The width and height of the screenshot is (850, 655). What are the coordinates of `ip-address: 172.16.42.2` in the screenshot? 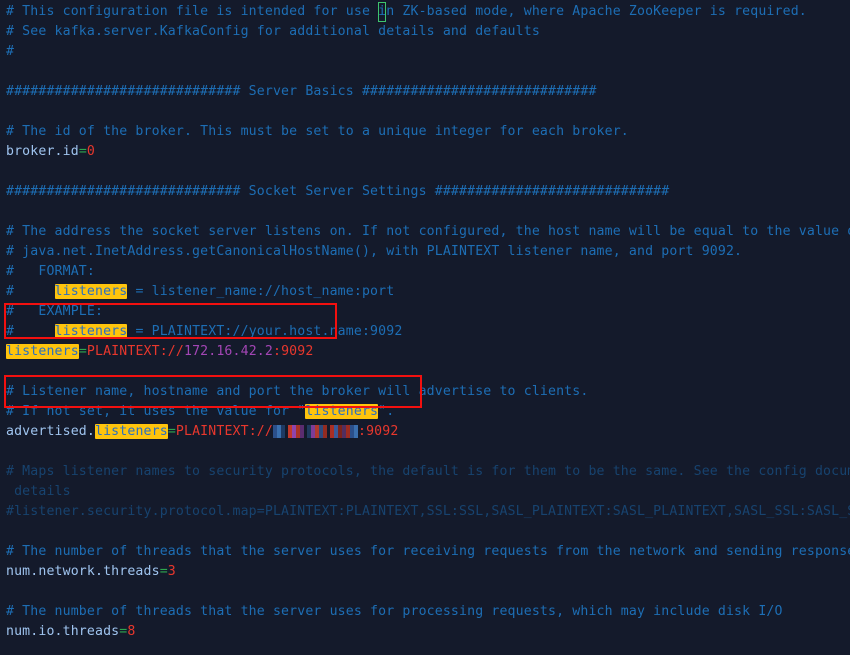 It's located at (228, 351).